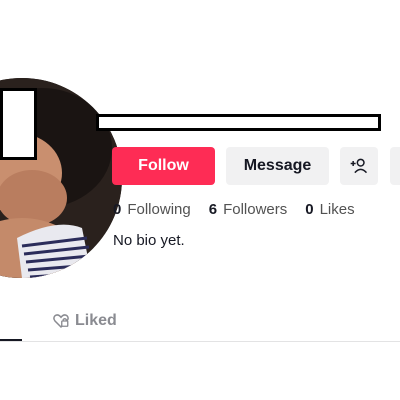 The image size is (400, 400). I want to click on username-redaction-box, so click(238, 122).